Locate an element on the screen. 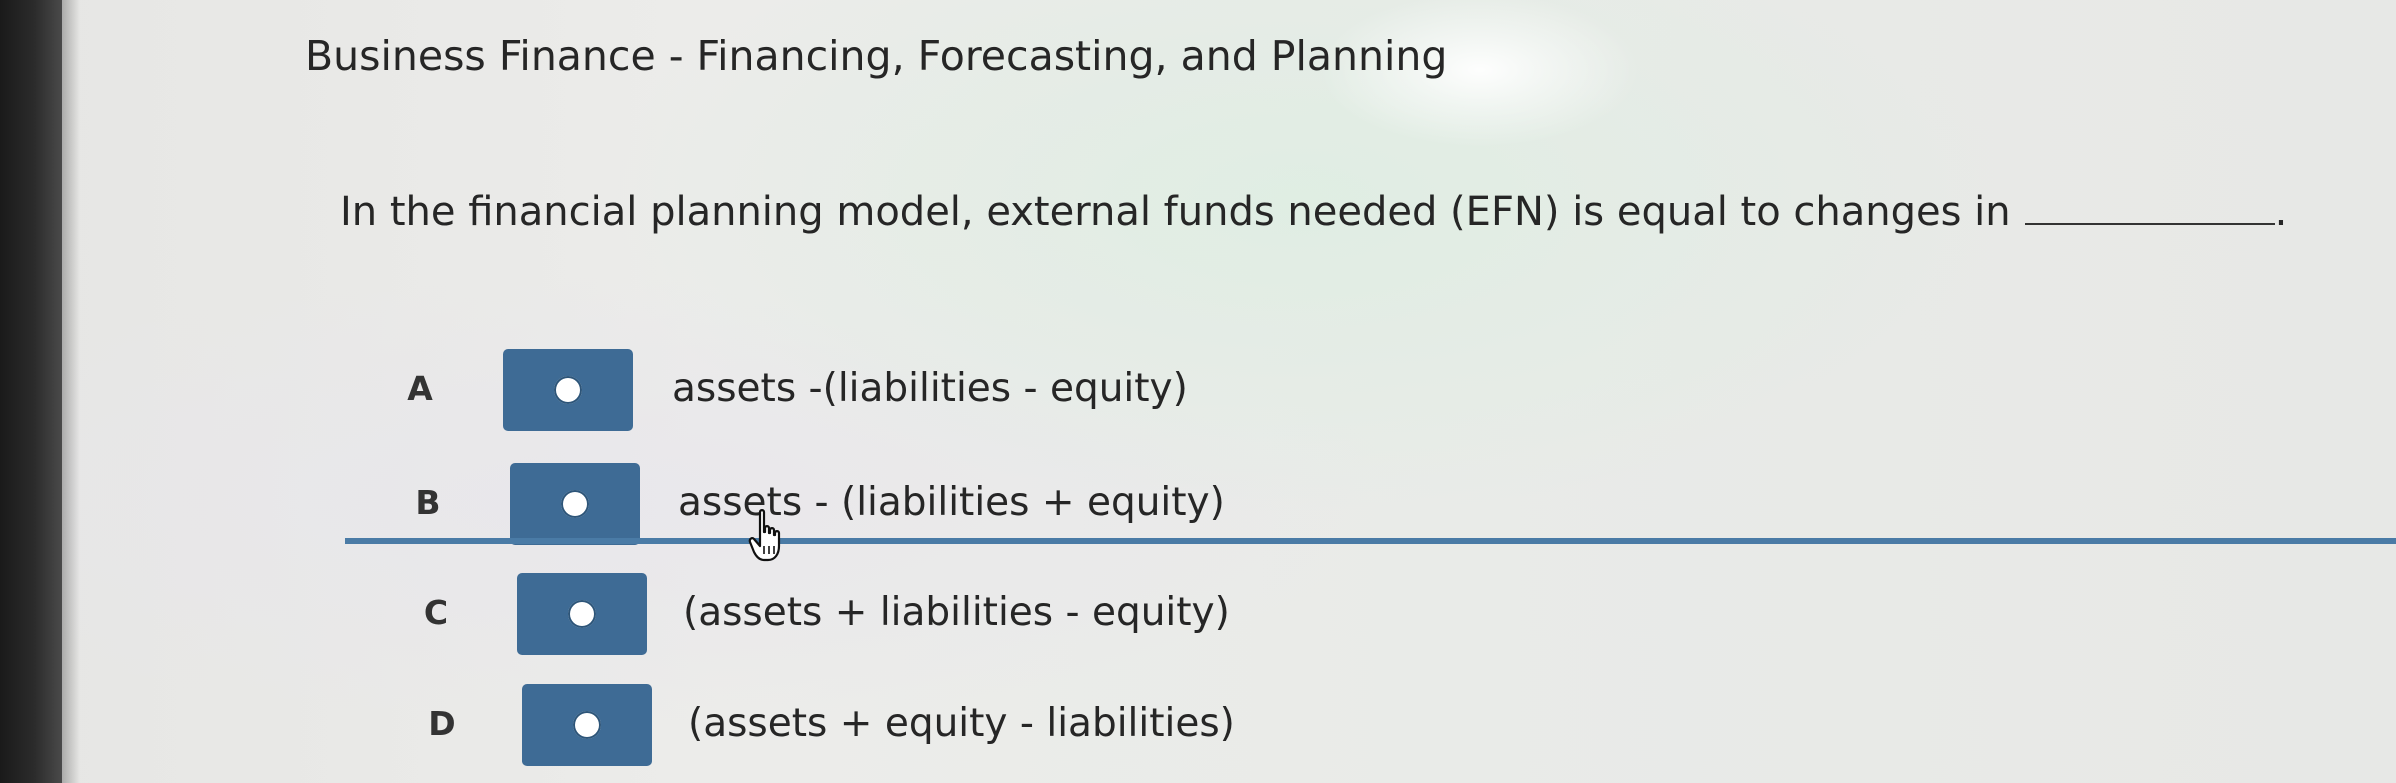 Image resolution: width=2396 pixels, height=783 pixels. radio-button-a is located at coordinates (568, 390).